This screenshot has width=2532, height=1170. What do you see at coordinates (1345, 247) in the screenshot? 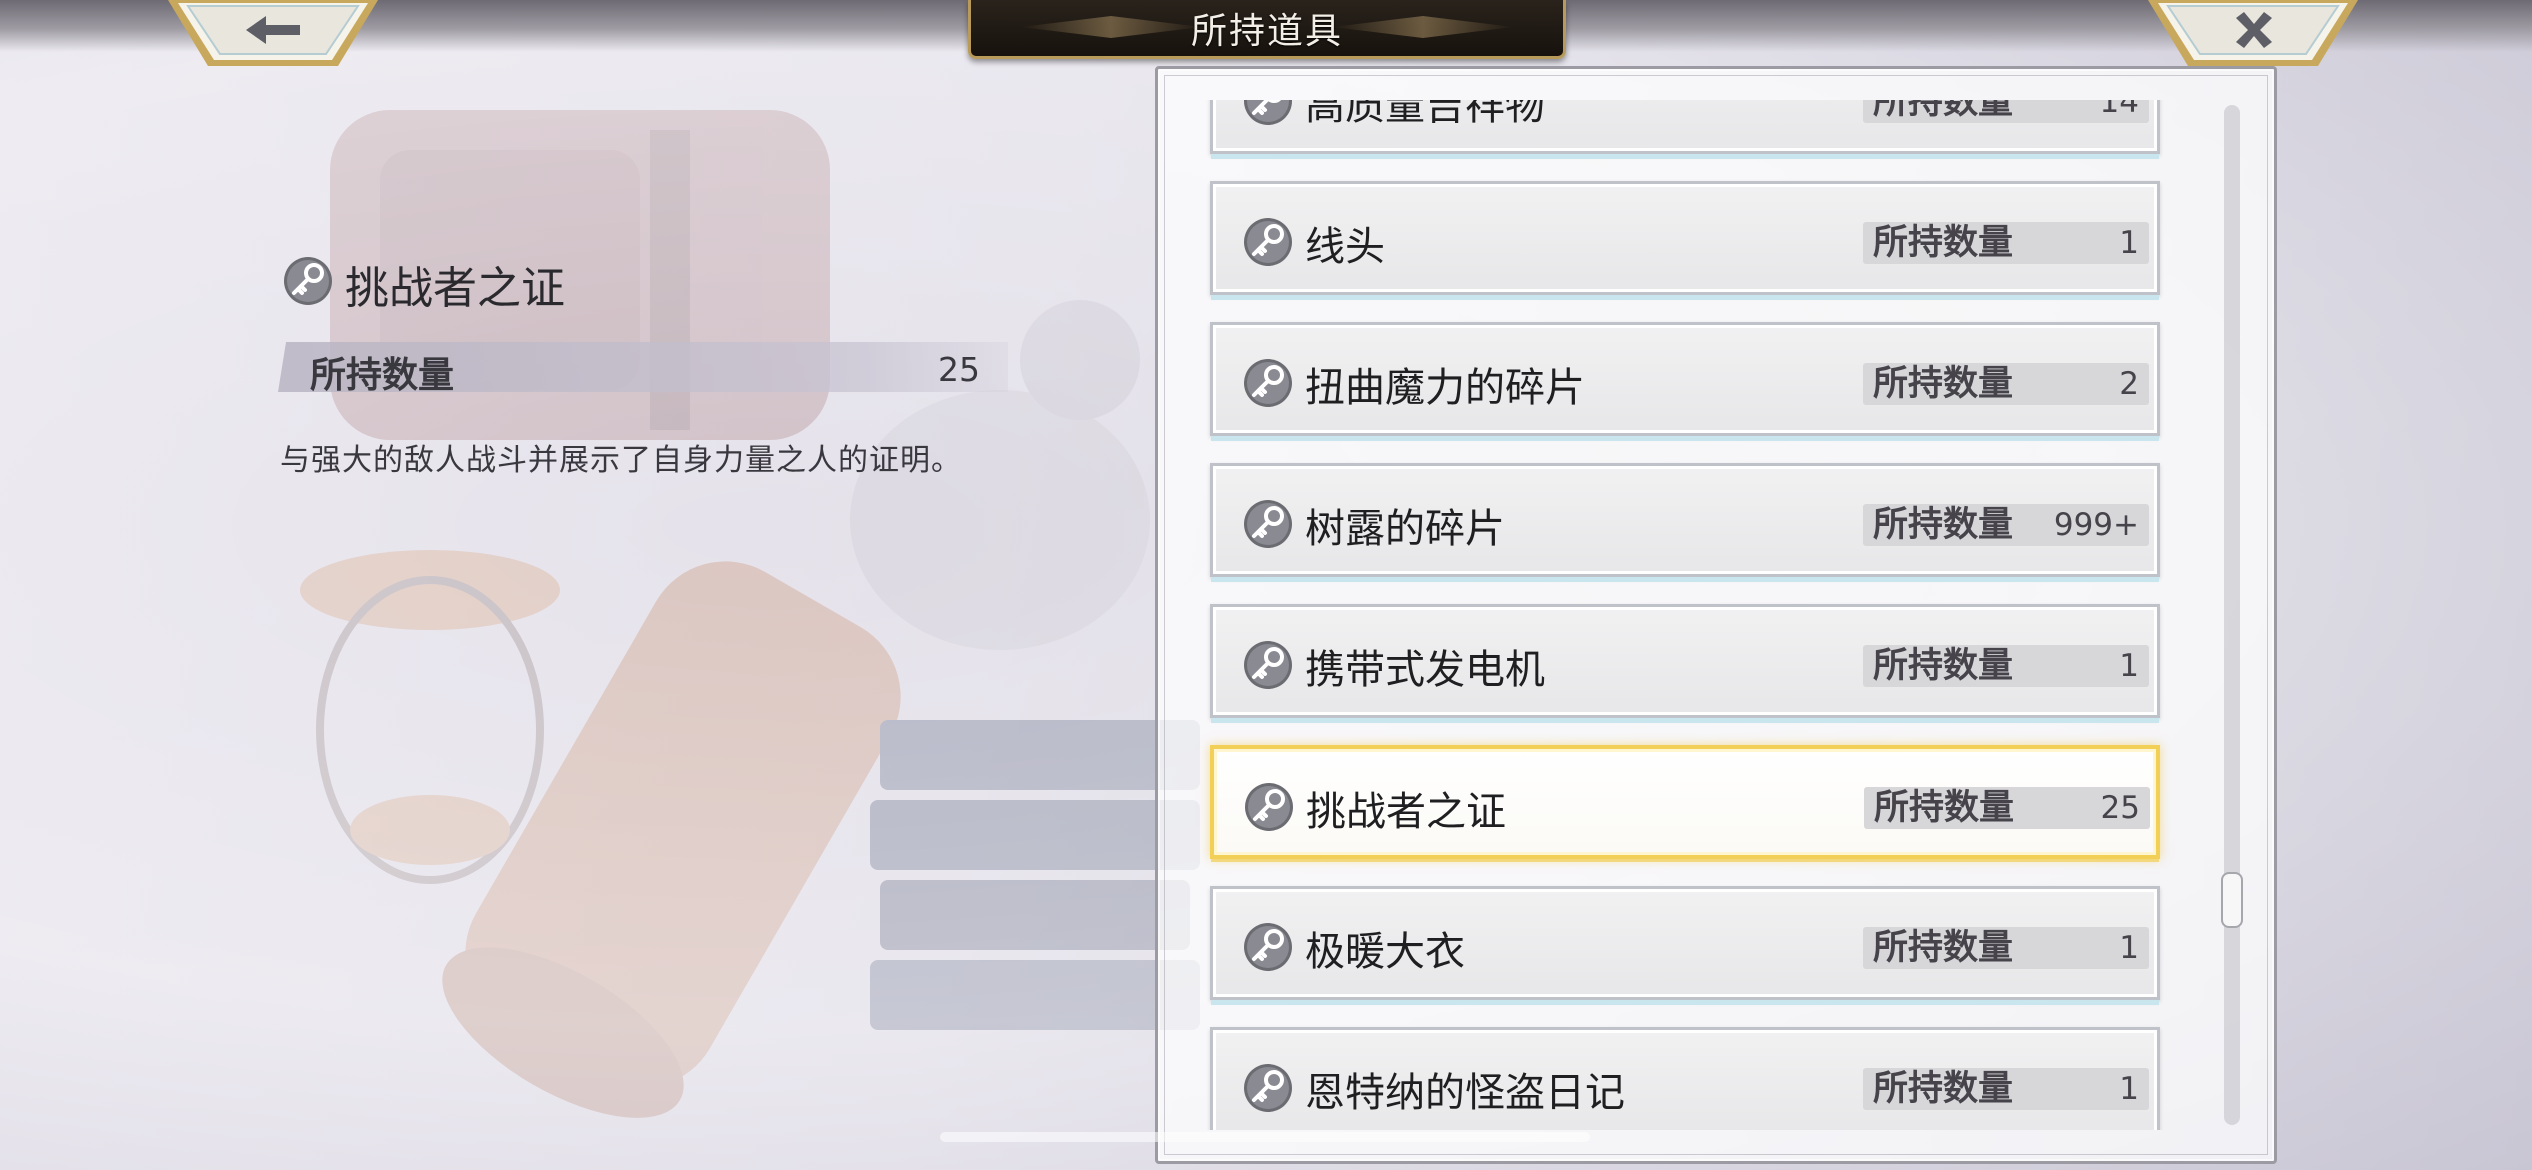
I see `item-name: 线头` at bounding box center [1345, 247].